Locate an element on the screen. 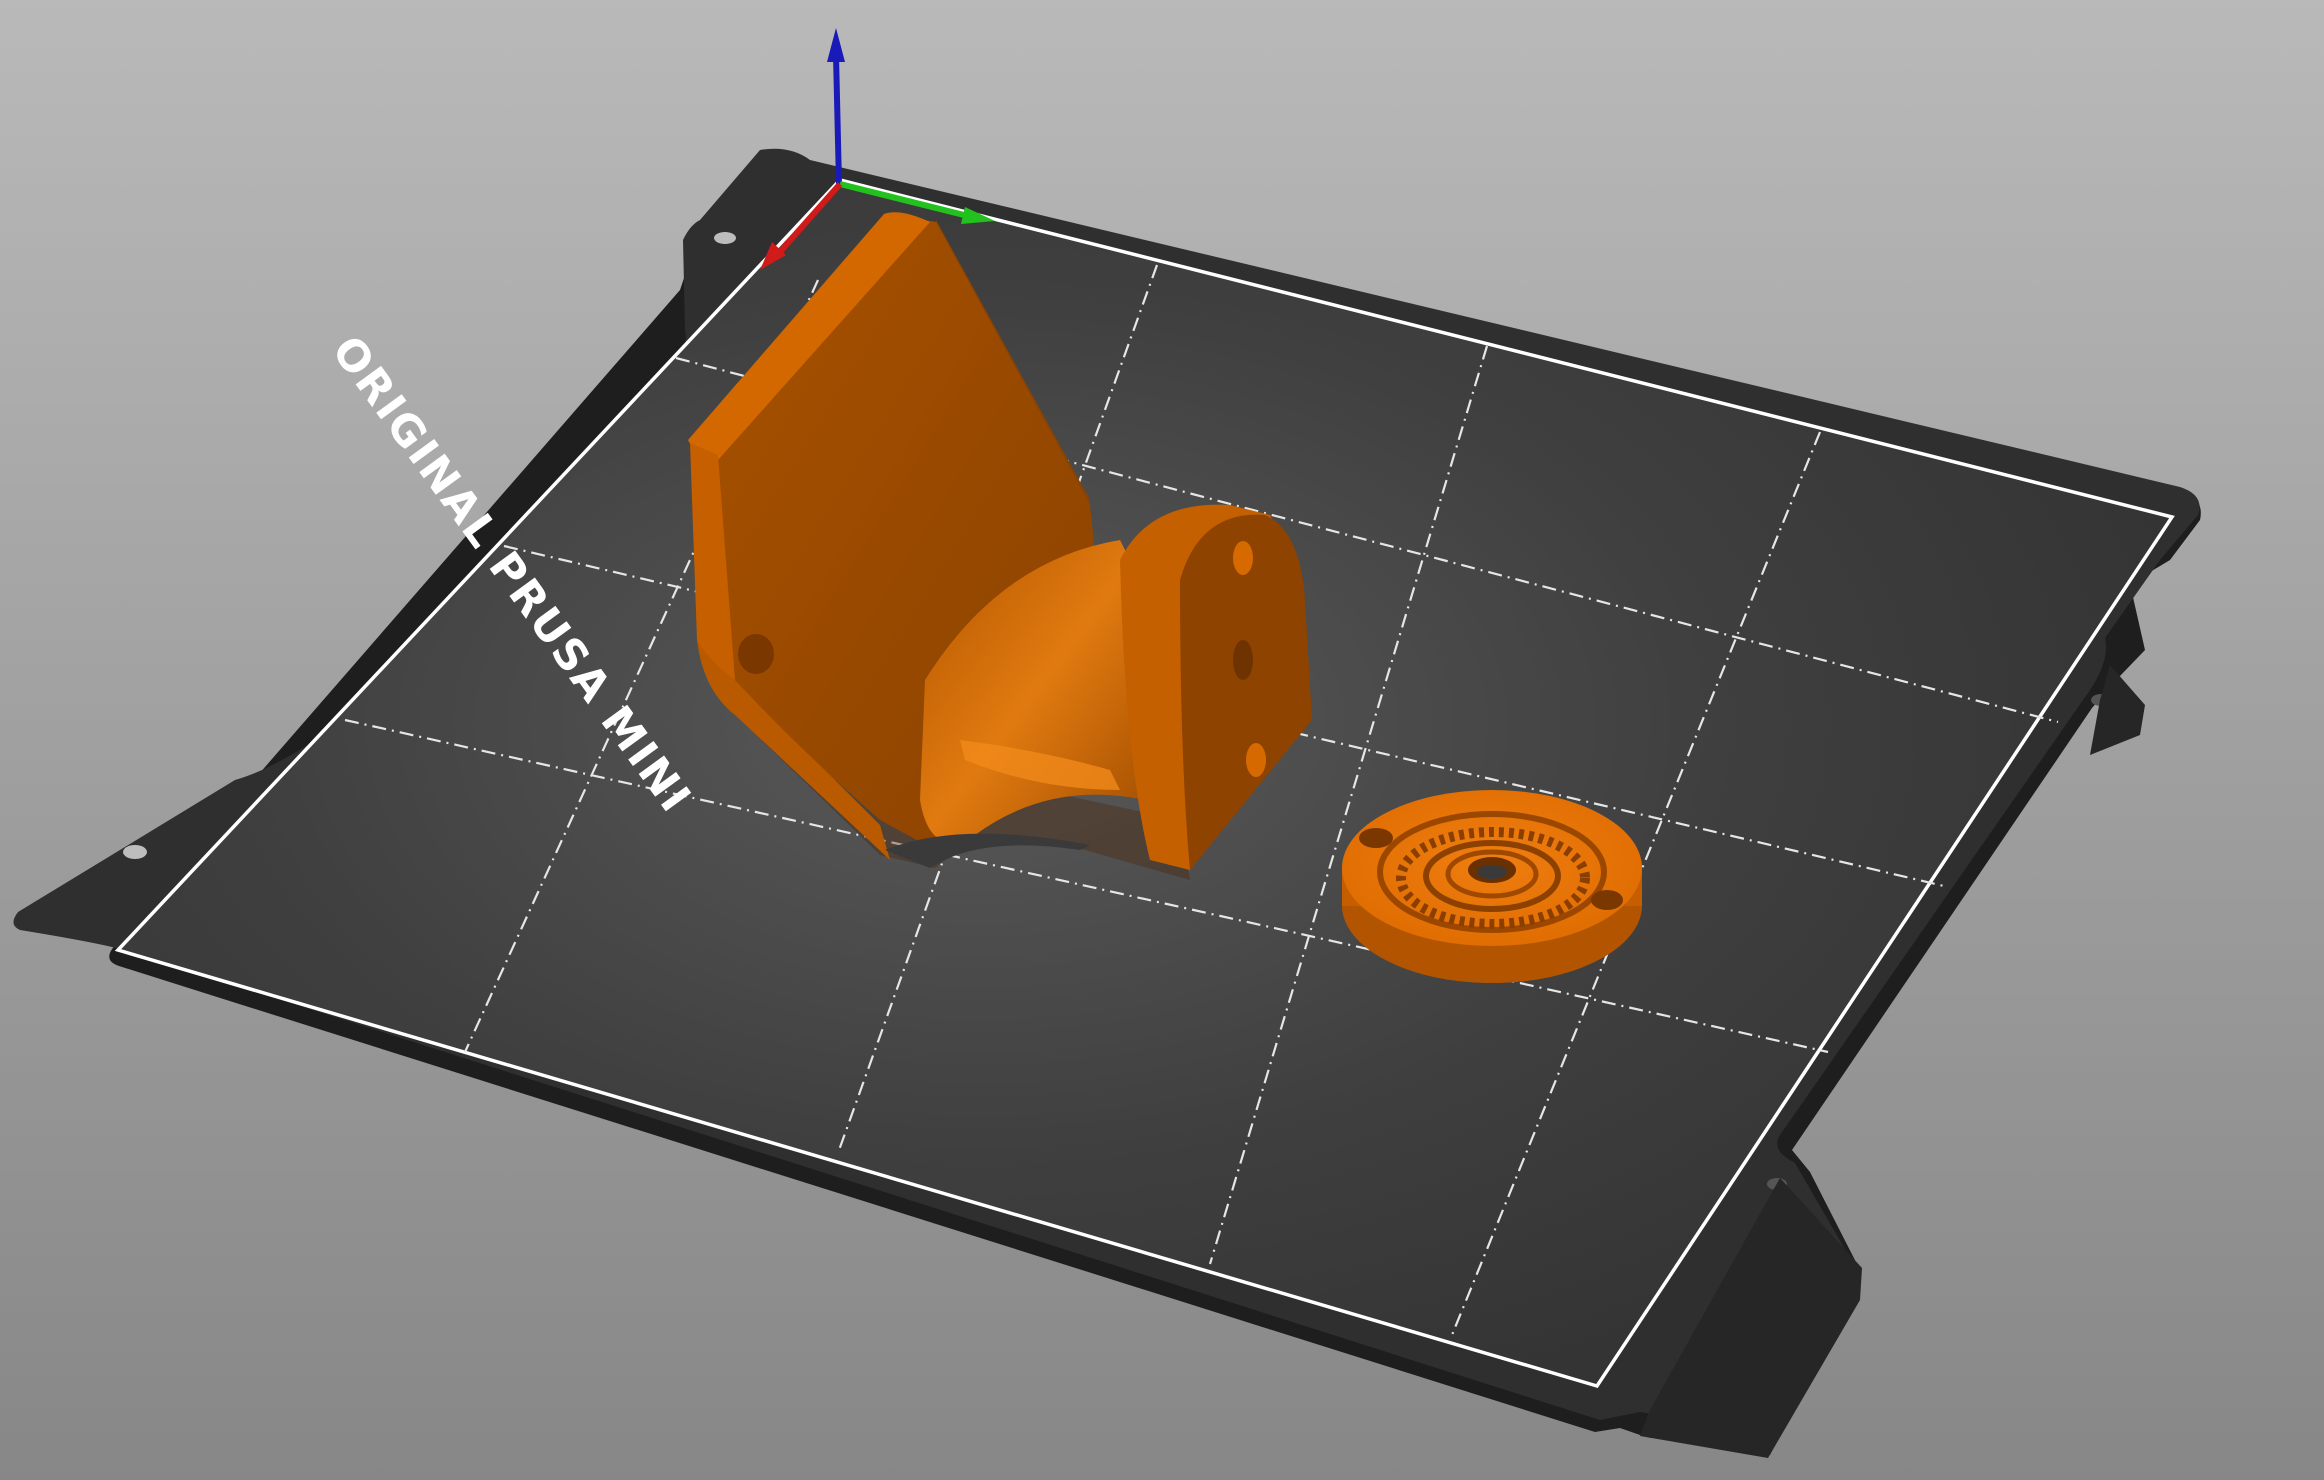 The width and height of the screenshot is (2324, 1480). z-axis is located at coordinates (837, 119).